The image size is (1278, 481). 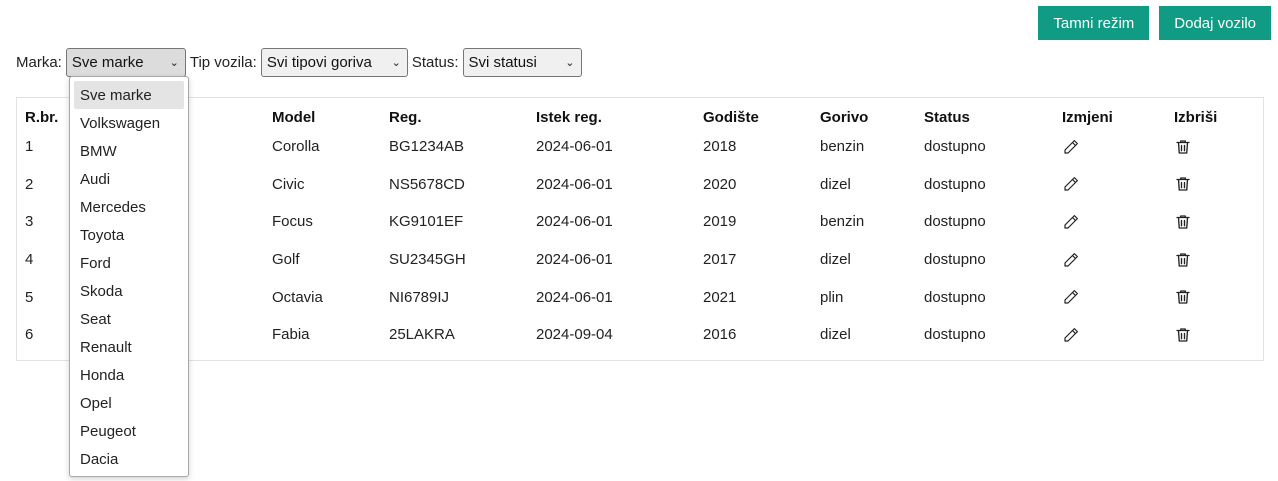 I want to click on brand-filter-label: Marka:, so click(x=39, y=62).